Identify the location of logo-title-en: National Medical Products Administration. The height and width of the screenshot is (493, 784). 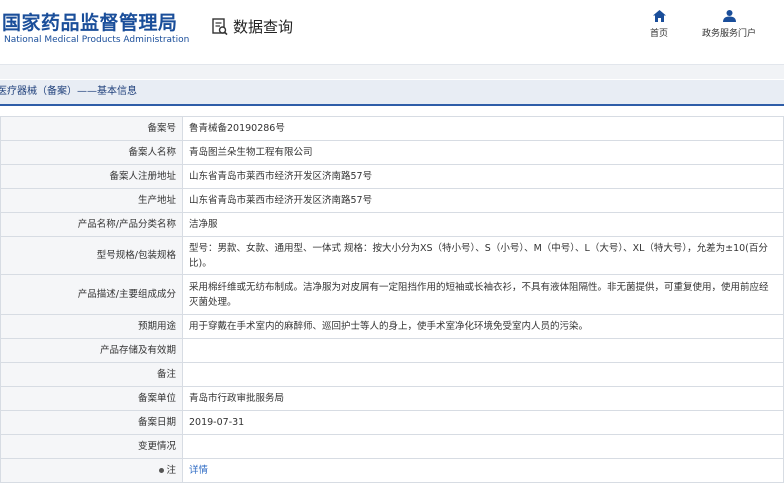
(96, 40).